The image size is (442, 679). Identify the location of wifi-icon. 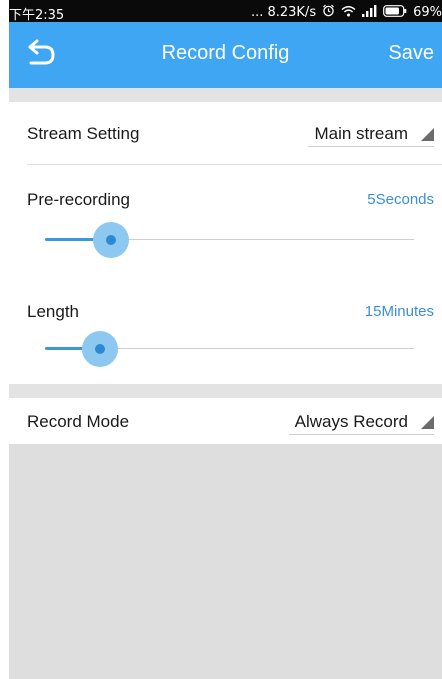
(348, 13).